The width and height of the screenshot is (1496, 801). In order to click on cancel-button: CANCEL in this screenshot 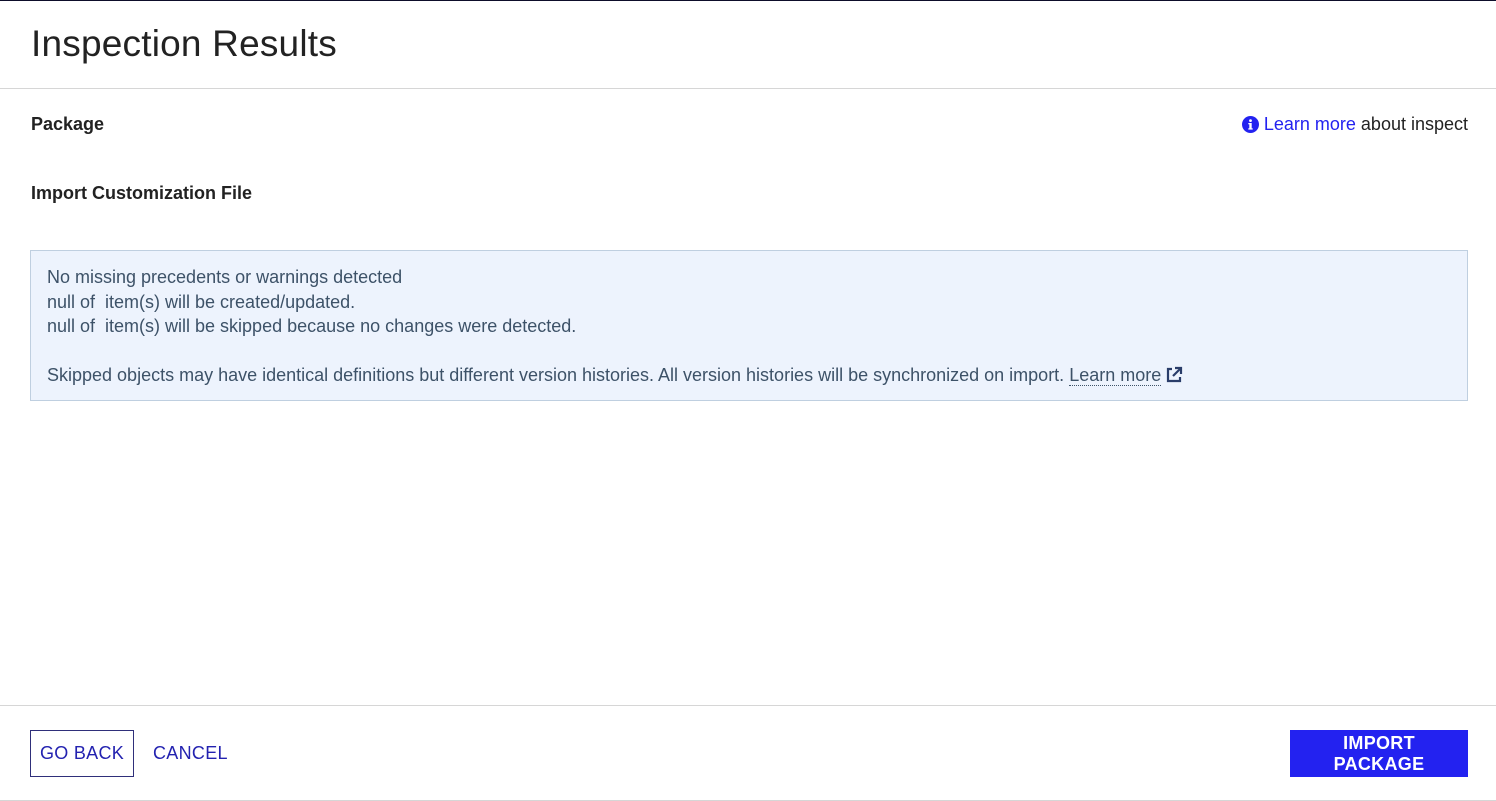, I will do `click(190, 753)`.